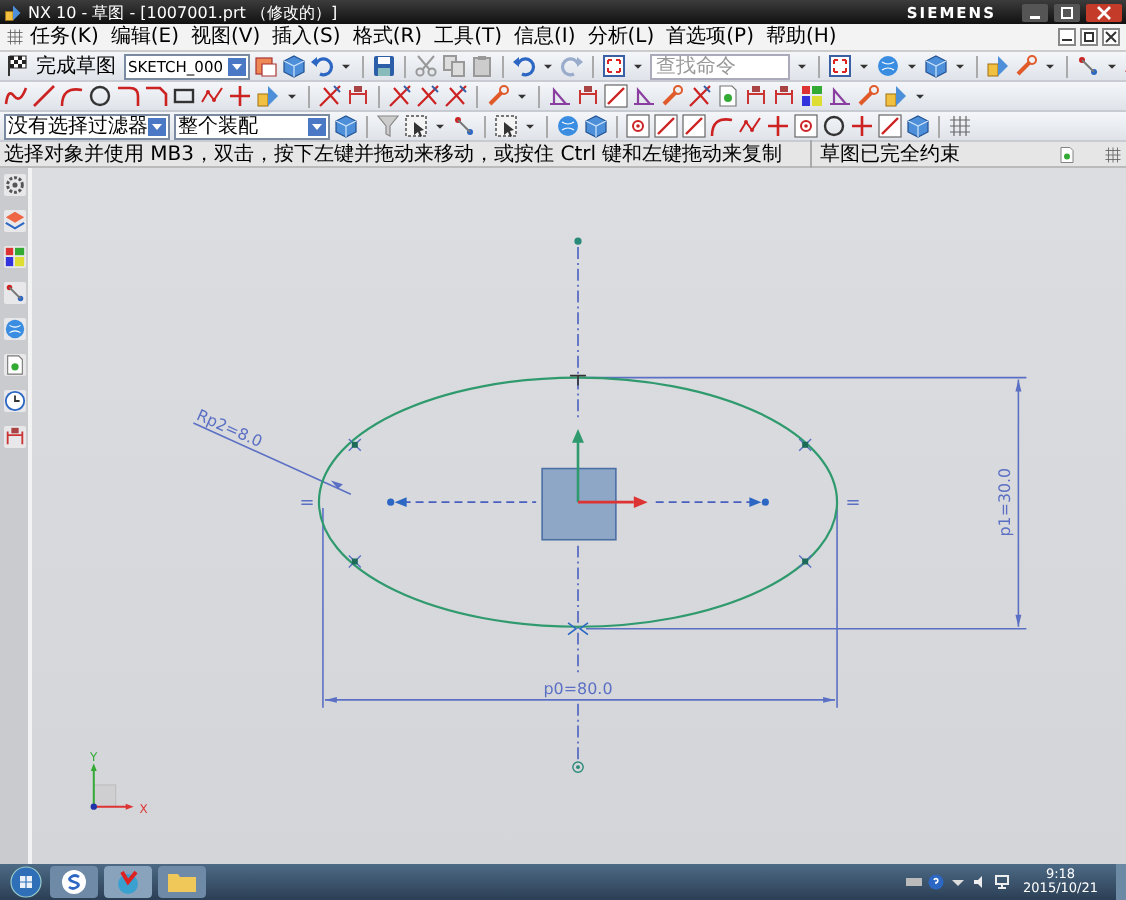  What do you see at coordinates (226, 37) in the screenshot?
I see `menu-item: 视图(V)` at bounding box center [226, 37].